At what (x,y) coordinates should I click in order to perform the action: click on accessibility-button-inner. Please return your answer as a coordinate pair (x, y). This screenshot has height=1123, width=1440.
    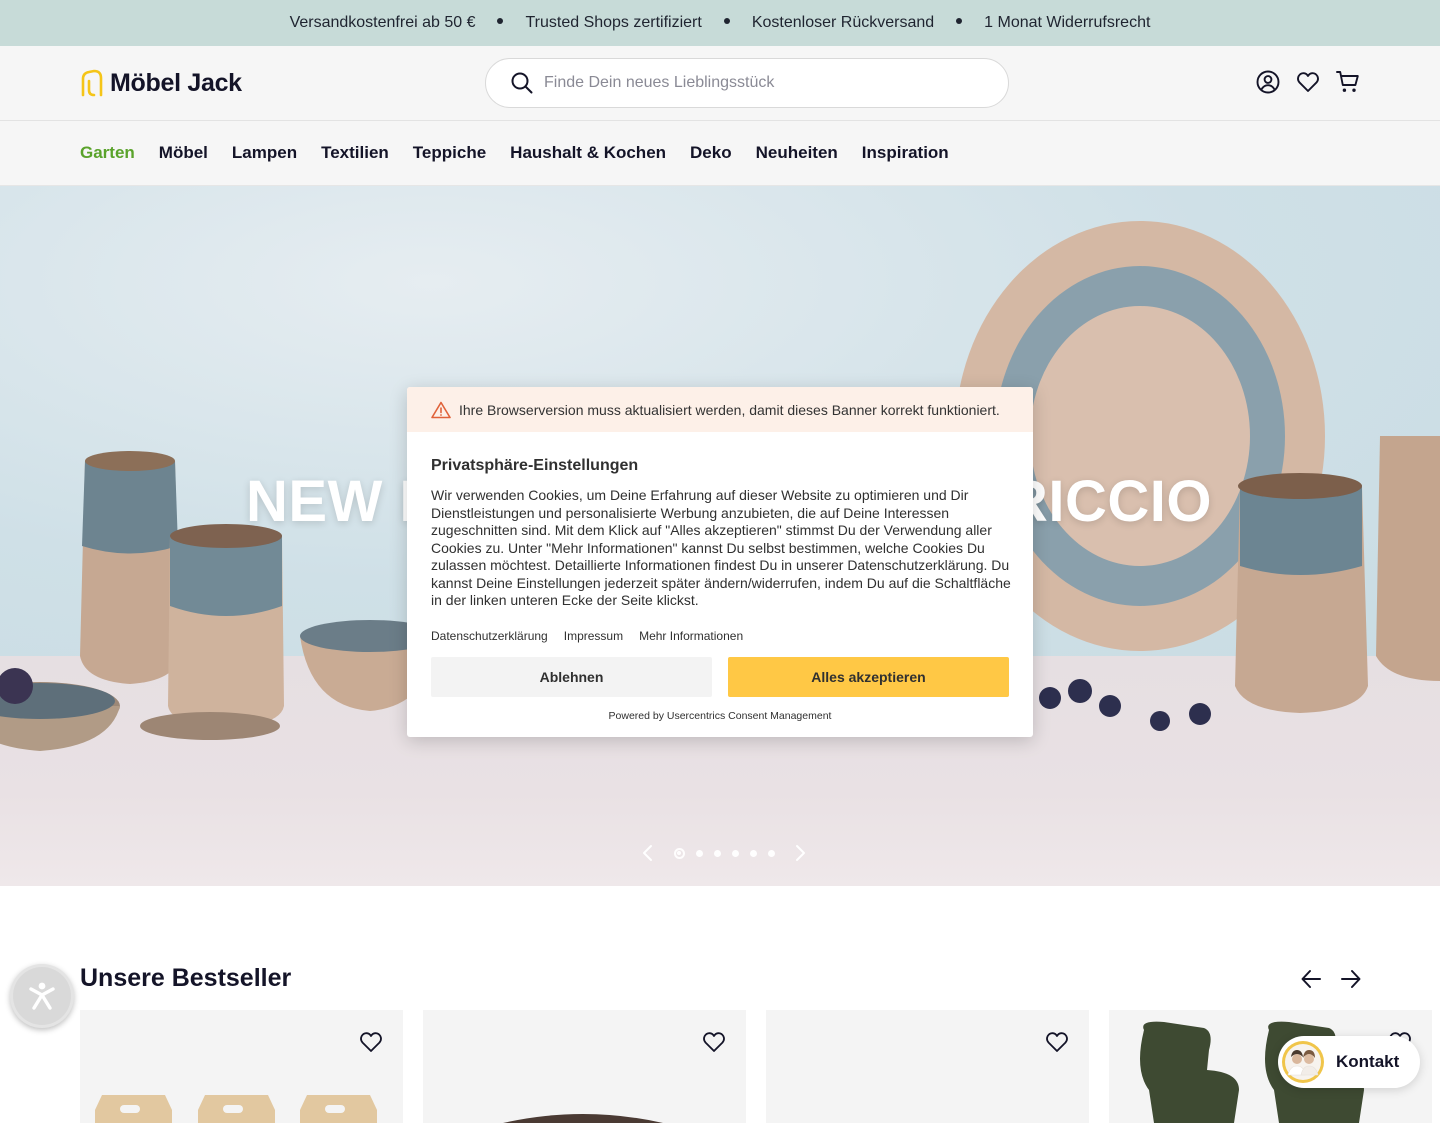
    Looking at the image, I should click on (42, 996).